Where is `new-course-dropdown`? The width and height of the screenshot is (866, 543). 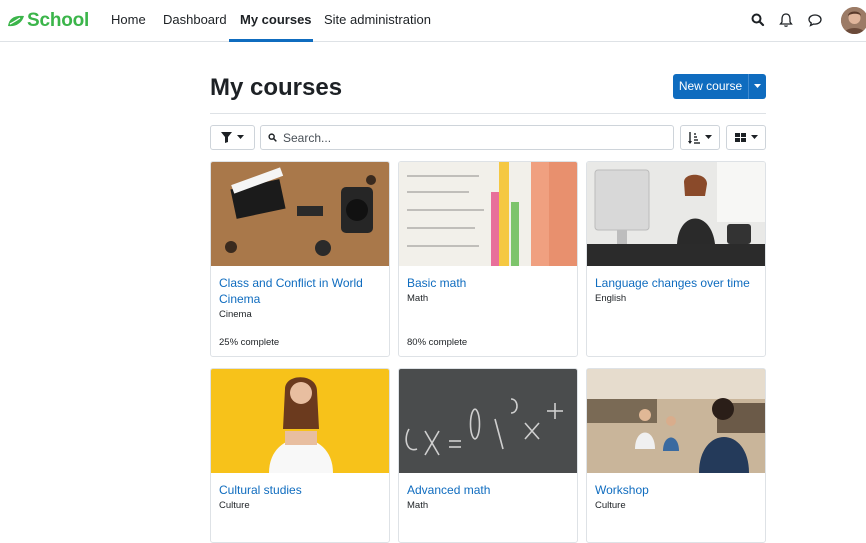 new-course-dropdown is located at coordinates (757, 86).